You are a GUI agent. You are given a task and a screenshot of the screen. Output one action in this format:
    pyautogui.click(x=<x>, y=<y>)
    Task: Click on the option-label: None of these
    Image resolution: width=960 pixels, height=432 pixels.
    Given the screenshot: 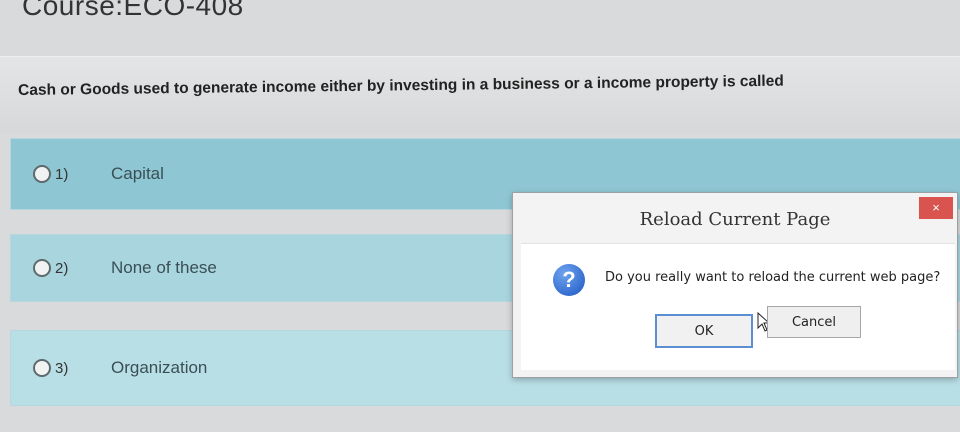 What is the action you would take?
    pyautogui.click(x=164, y=267)
    